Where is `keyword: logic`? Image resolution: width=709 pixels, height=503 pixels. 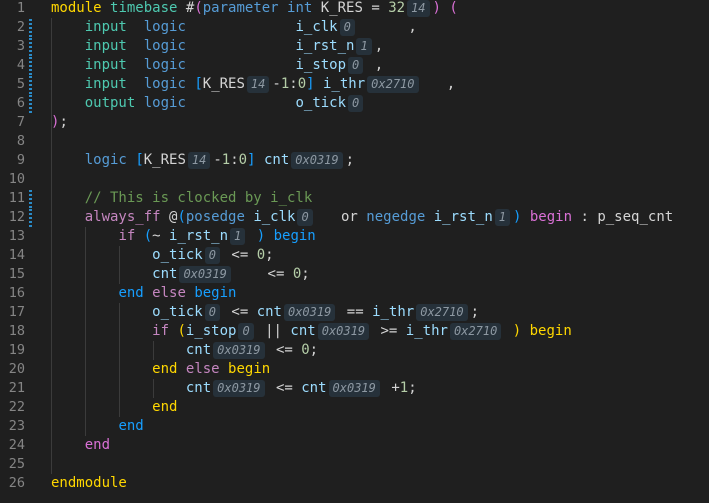
keyword: logic is located at coordinates (164, 102).